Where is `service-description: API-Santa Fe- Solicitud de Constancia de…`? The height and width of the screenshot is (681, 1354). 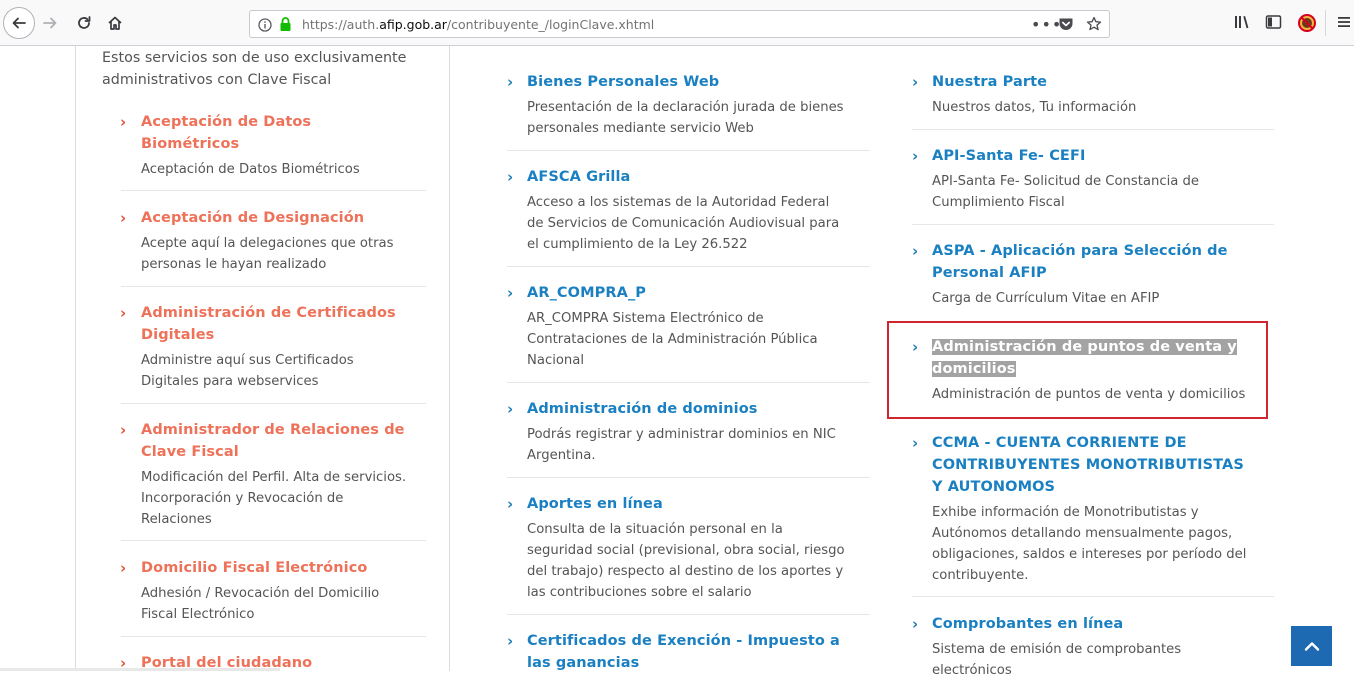
service-description: API-Santa Fe- Solicitud de Constancia de… is located at coordinates (1066, 192).